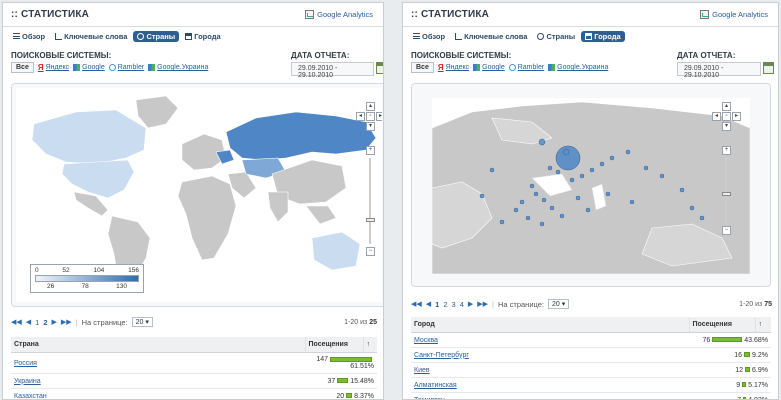  What do you see at coordinates (158, 381) in the screenshot?
I see `row-name-link: Украина` at bounding box center [158, 381].